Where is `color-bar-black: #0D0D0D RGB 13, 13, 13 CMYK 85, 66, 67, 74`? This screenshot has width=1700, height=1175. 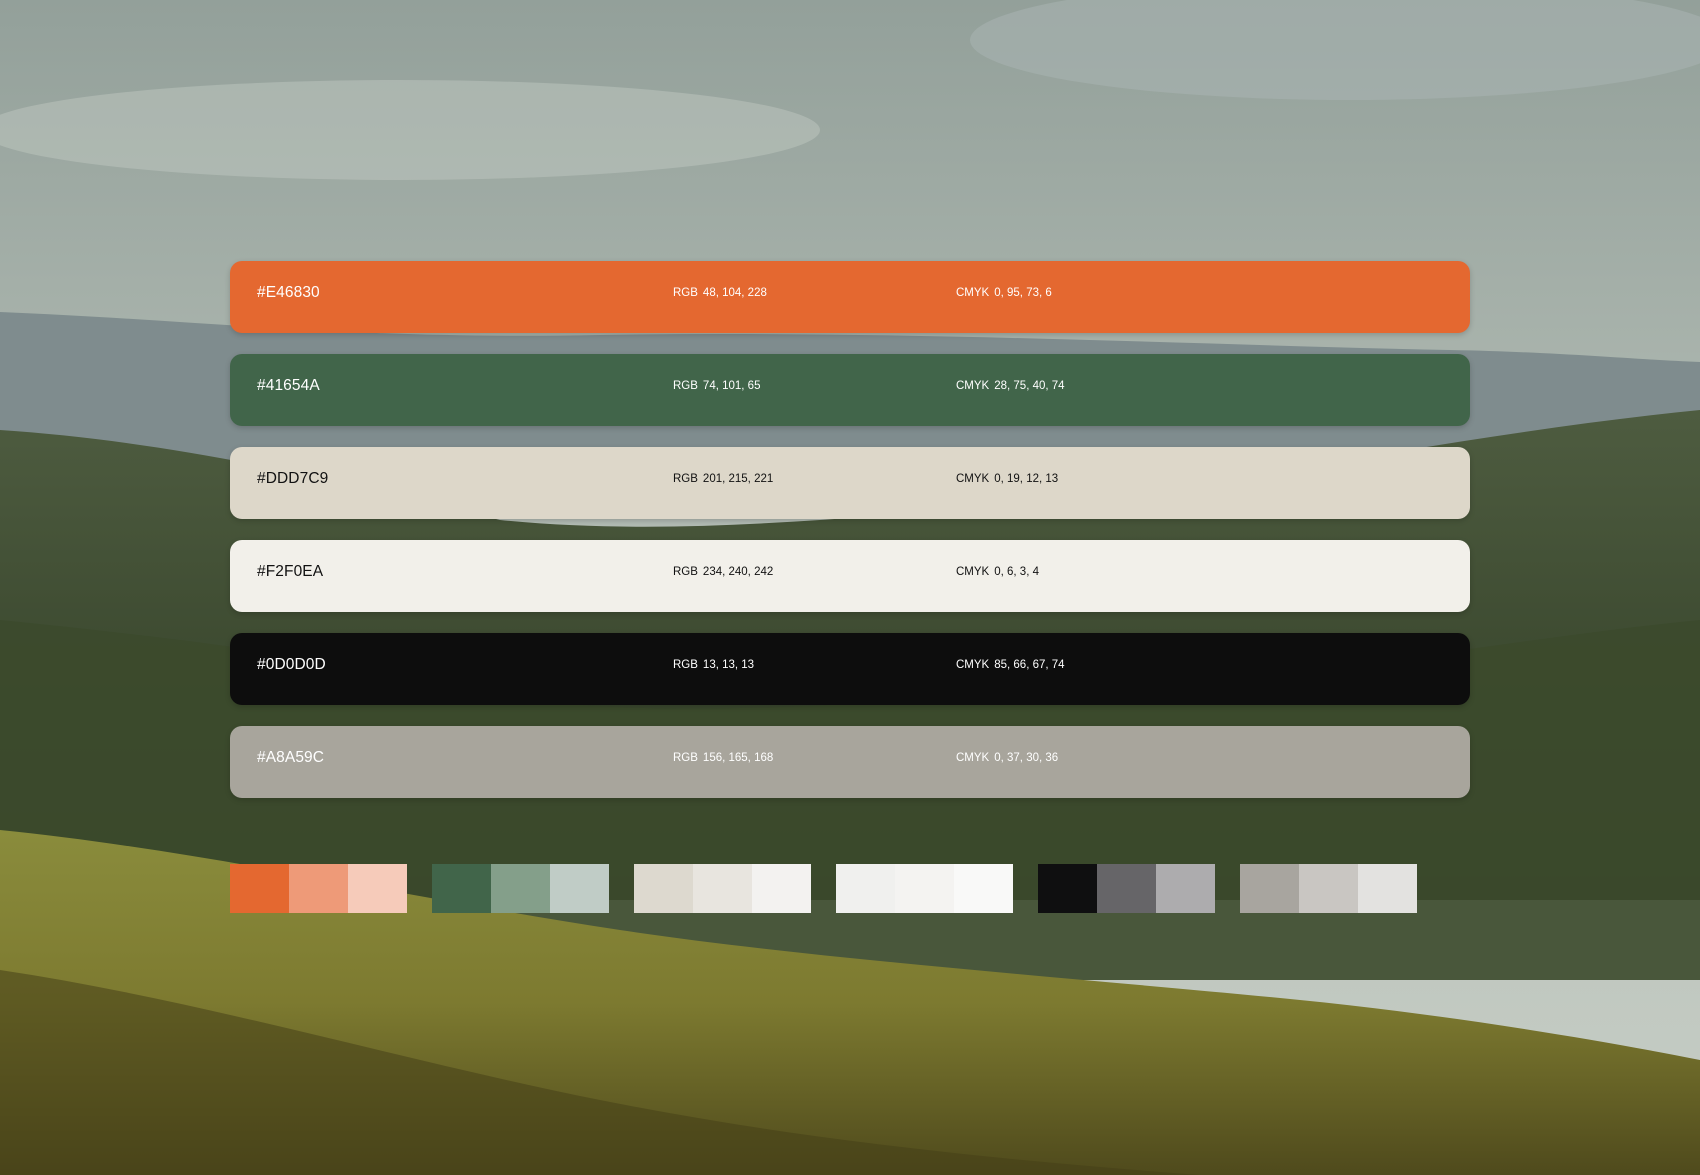 color-bar-black: #0D0D0D RGB 13, 13, 13 CMYK 85, 66, 67, 74 is located at coordinates (850, 669).